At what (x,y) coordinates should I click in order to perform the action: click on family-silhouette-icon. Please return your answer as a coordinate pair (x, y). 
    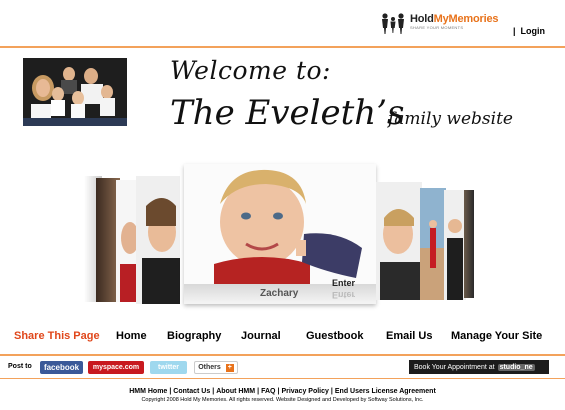
    Looking at the image, I should click on (393, 23).